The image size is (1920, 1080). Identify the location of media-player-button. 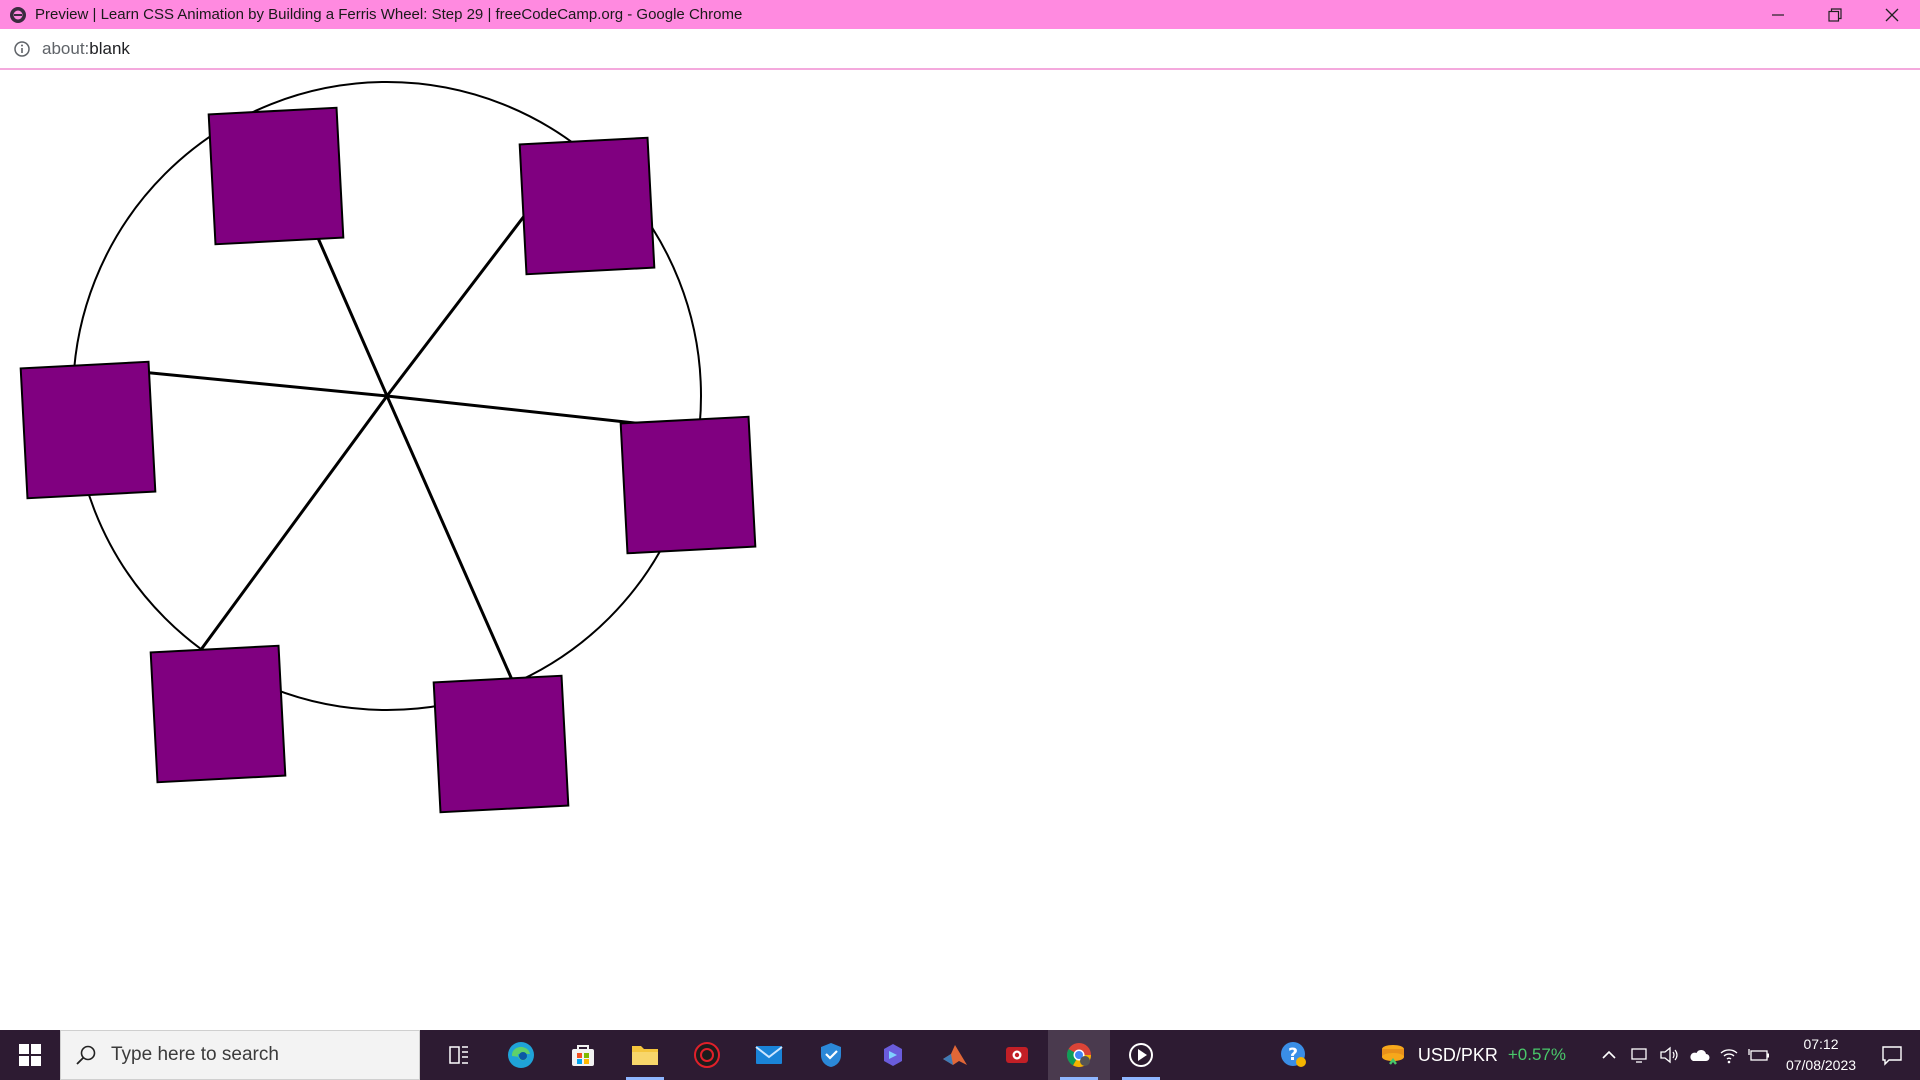
(1141, 1055).